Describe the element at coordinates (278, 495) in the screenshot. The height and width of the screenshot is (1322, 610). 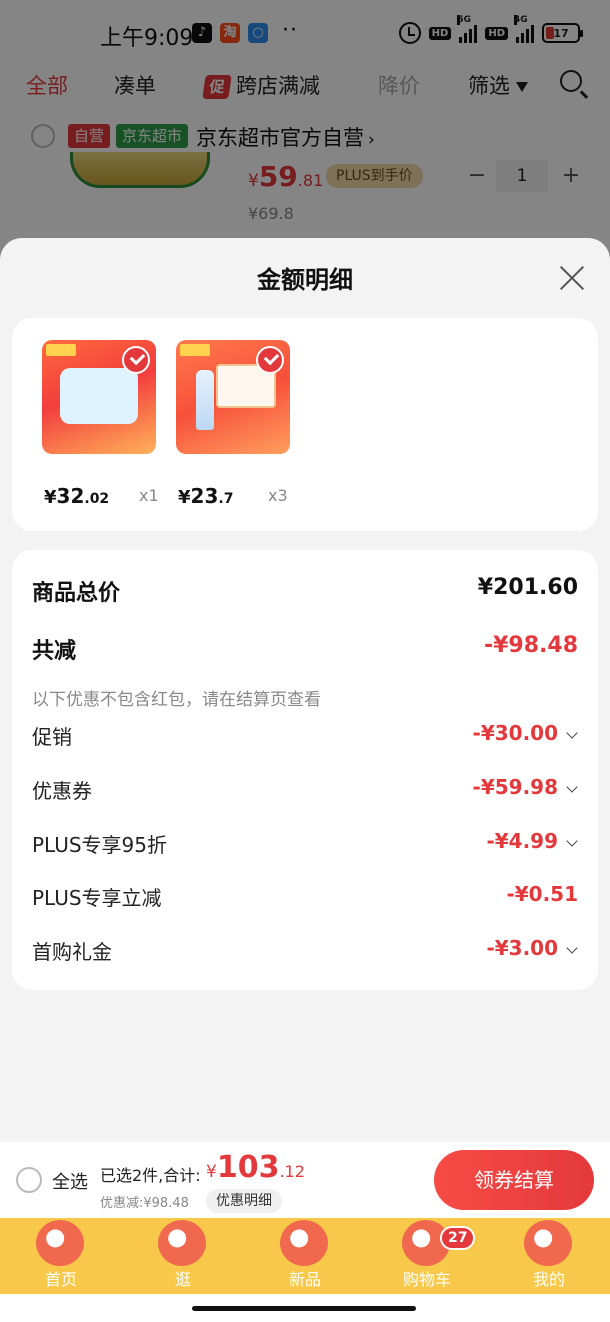
I see `product-qty-2: x3` at that location.